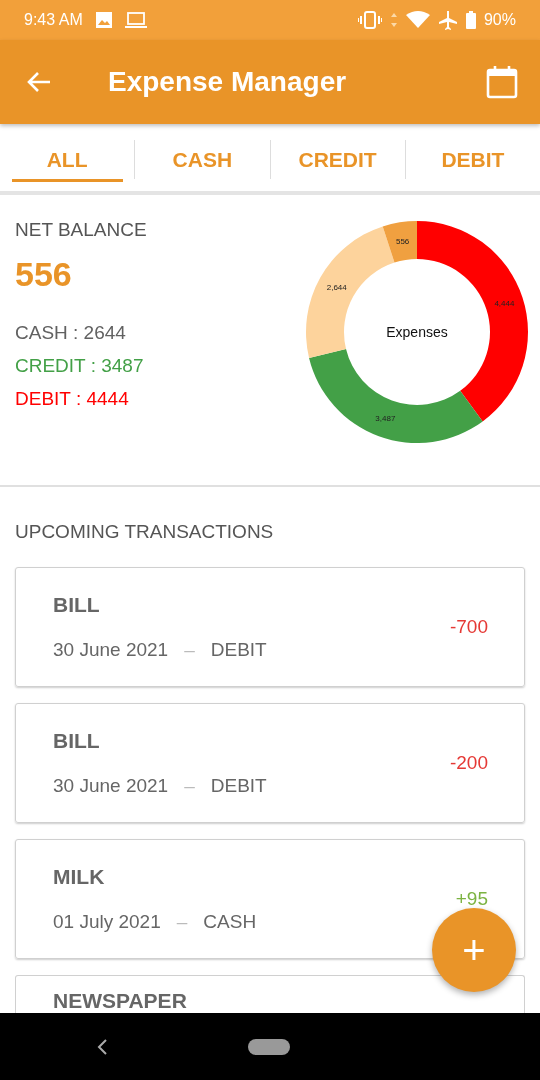 This screenshot has height=1080, width=540. Describe the element at coordinates (338, 159) in the screenshot. I see `tab: CREDIT` at that location.